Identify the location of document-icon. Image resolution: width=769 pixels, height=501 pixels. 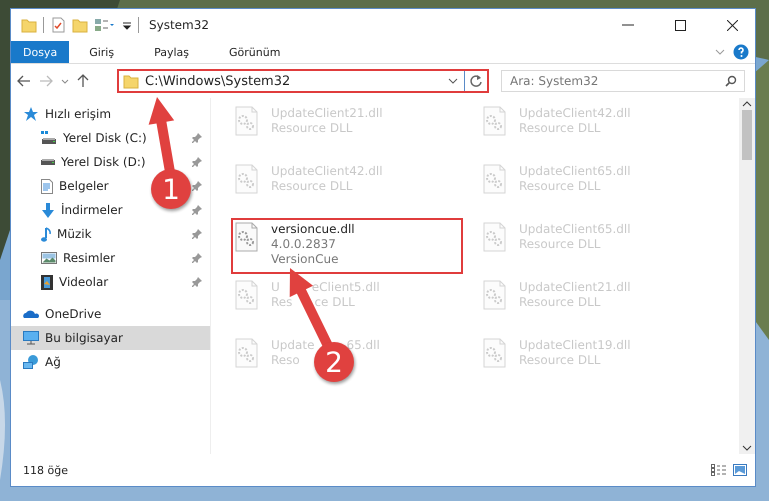
(47, 186).